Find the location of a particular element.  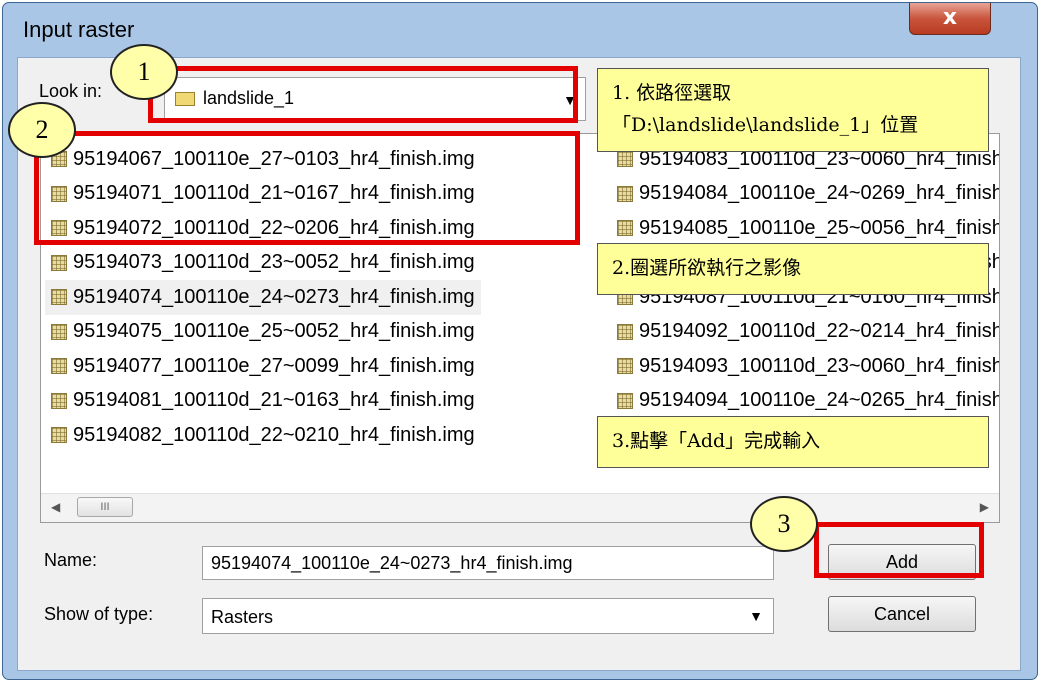

callout-step-3: 3.點擊「Add」完成輸入 is located at coordinates (793, 442).